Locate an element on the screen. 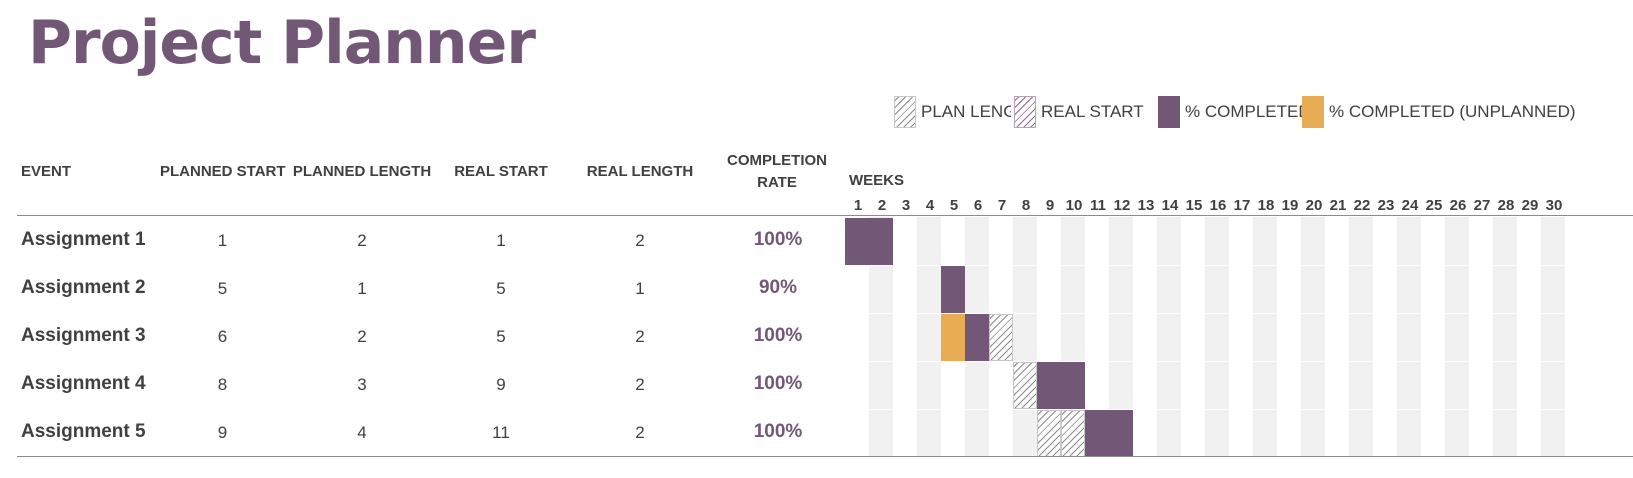  week-number: 26 is located at coordinates (1458, 205).